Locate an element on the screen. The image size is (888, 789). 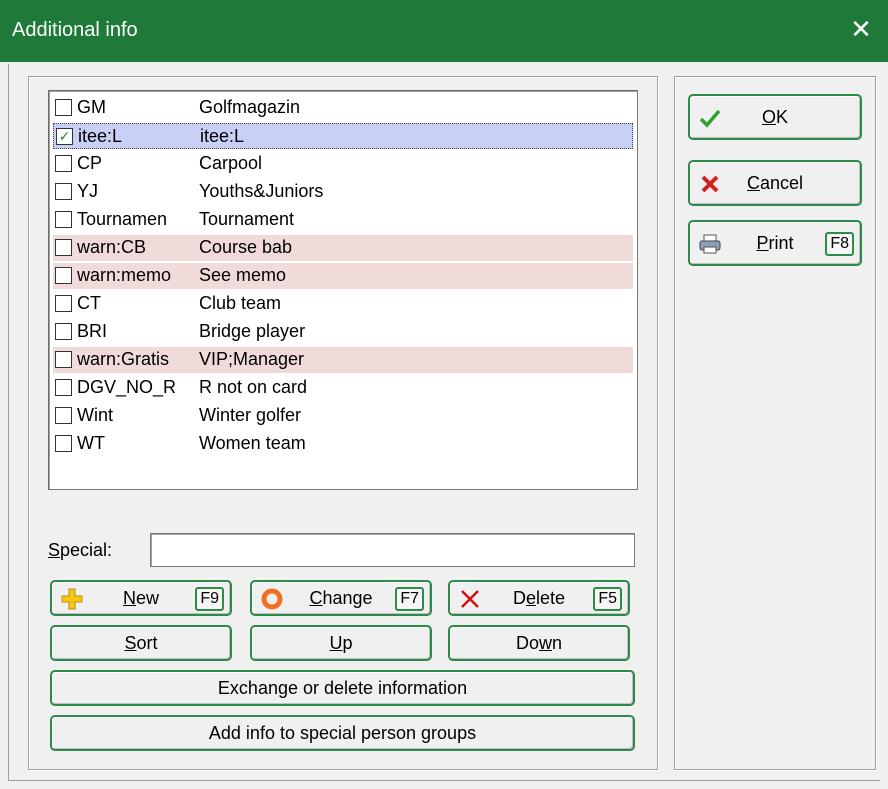
exchange-button: Exchange or delete information is located at coordinates (342, 688).